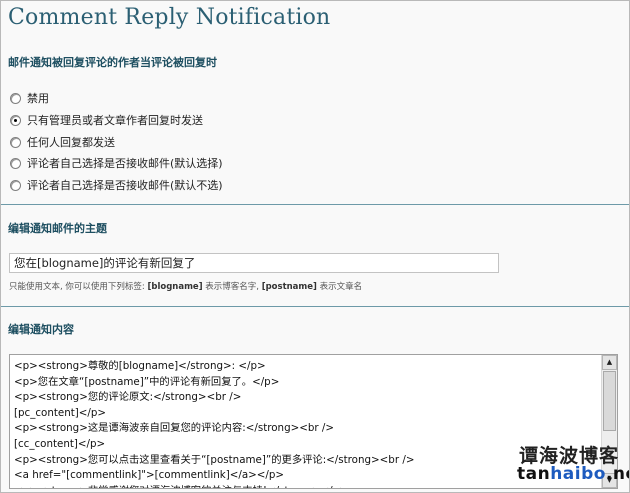 The height and width of the screenshot is (493, 630). I want to click on watermark-en: tanhaibo.net, so click(573, 474).